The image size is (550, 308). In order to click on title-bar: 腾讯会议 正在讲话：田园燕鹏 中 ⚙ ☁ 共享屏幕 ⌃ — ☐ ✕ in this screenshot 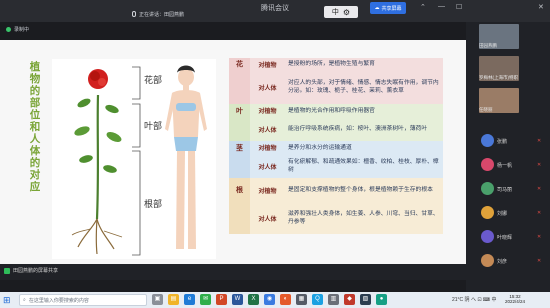, I will do `click(275, 11)`.